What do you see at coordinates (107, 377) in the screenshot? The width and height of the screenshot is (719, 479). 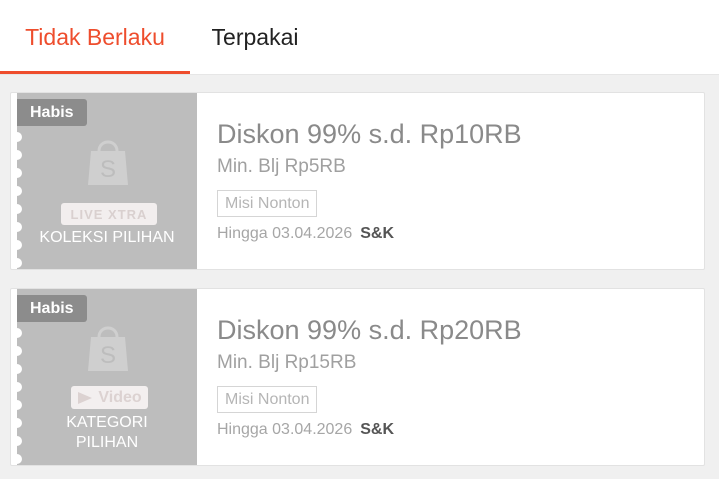 I see `voucher-left-panel: Habis S Video KATEGORI PILIHAN` at bounding box center [107, 377].